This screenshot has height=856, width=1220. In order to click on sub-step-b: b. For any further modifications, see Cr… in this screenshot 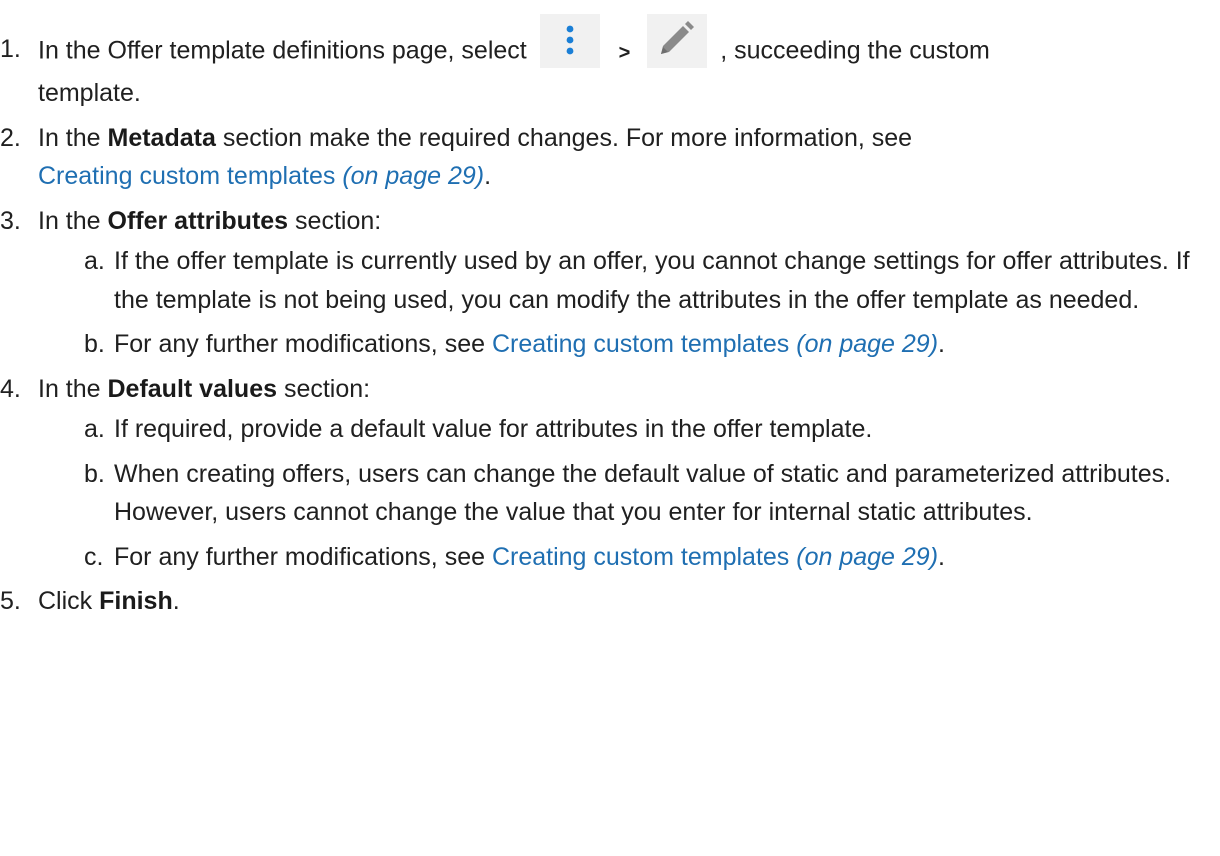, I will do `click(652, 344)`.